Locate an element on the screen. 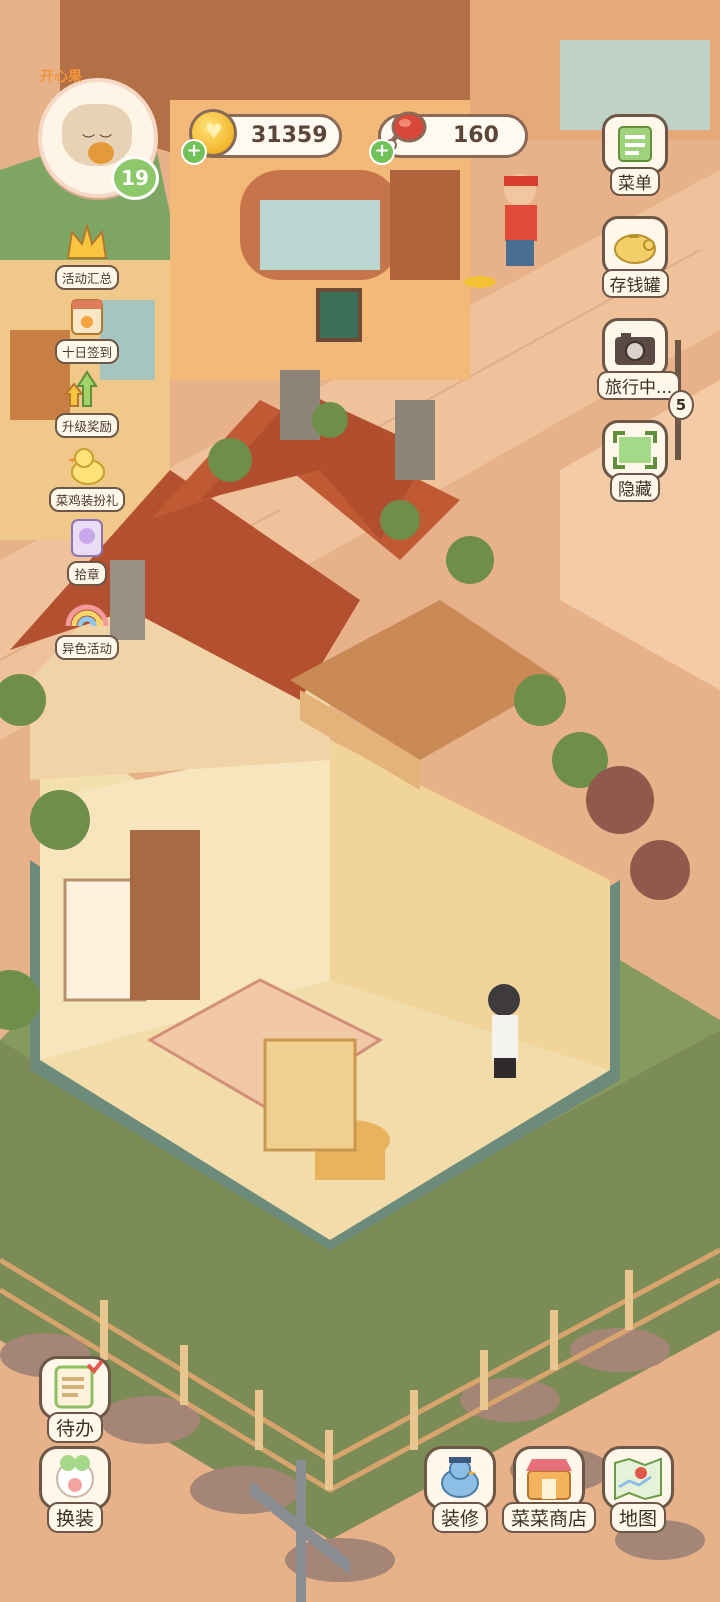 Image resolution: width=720 pixels, height=1602 pixels. duck-icon is located at coordinates (87, 465).